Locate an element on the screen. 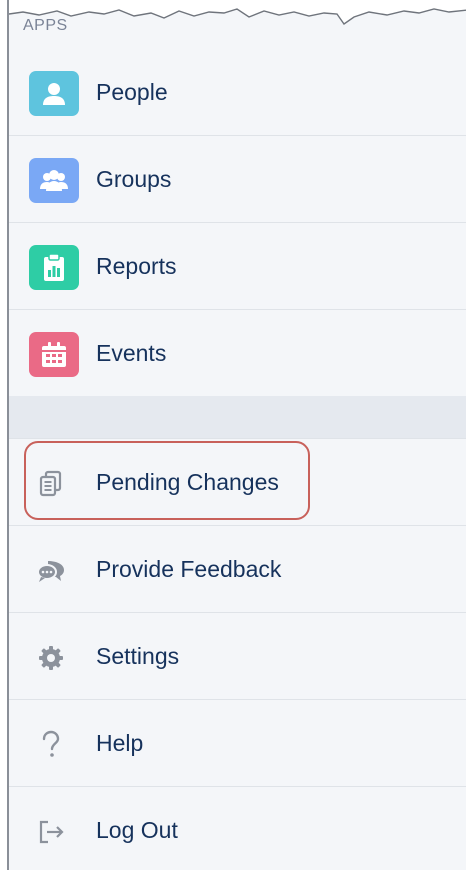  menu-item-label: Pending Changes is located at coordinates (187, 481).